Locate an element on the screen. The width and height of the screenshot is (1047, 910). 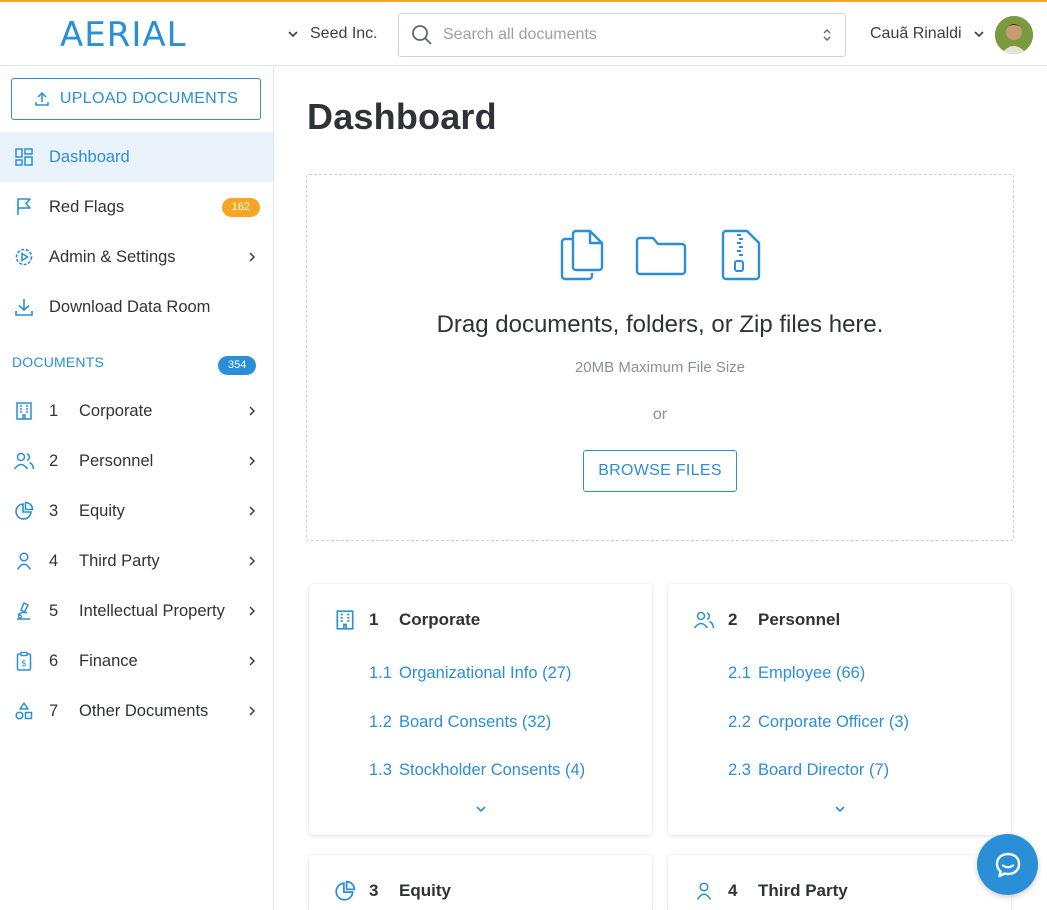
pie-chart-icon is located at coordinates (345, 891).